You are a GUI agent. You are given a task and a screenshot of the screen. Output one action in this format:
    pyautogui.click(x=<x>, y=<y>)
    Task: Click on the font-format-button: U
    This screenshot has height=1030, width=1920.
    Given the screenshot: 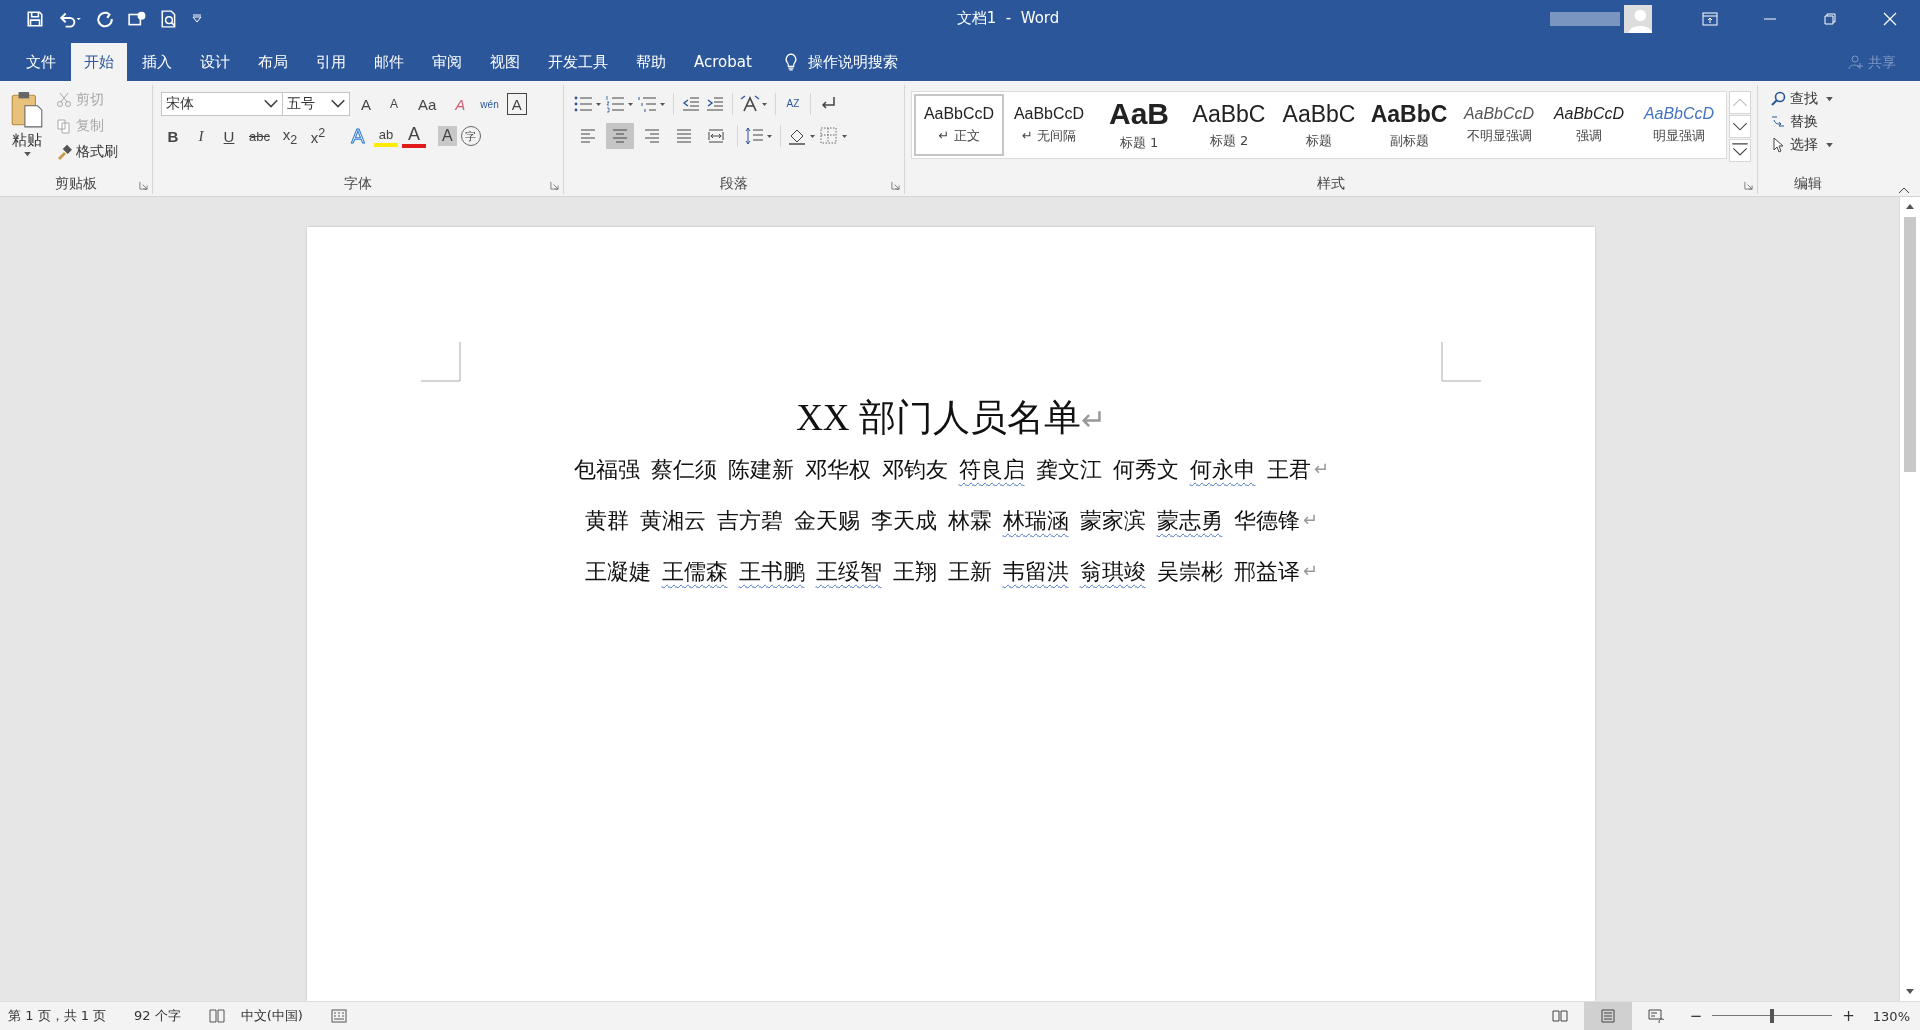 What is the action you would take?
    pyautogui.click(x=229, y=136)
    